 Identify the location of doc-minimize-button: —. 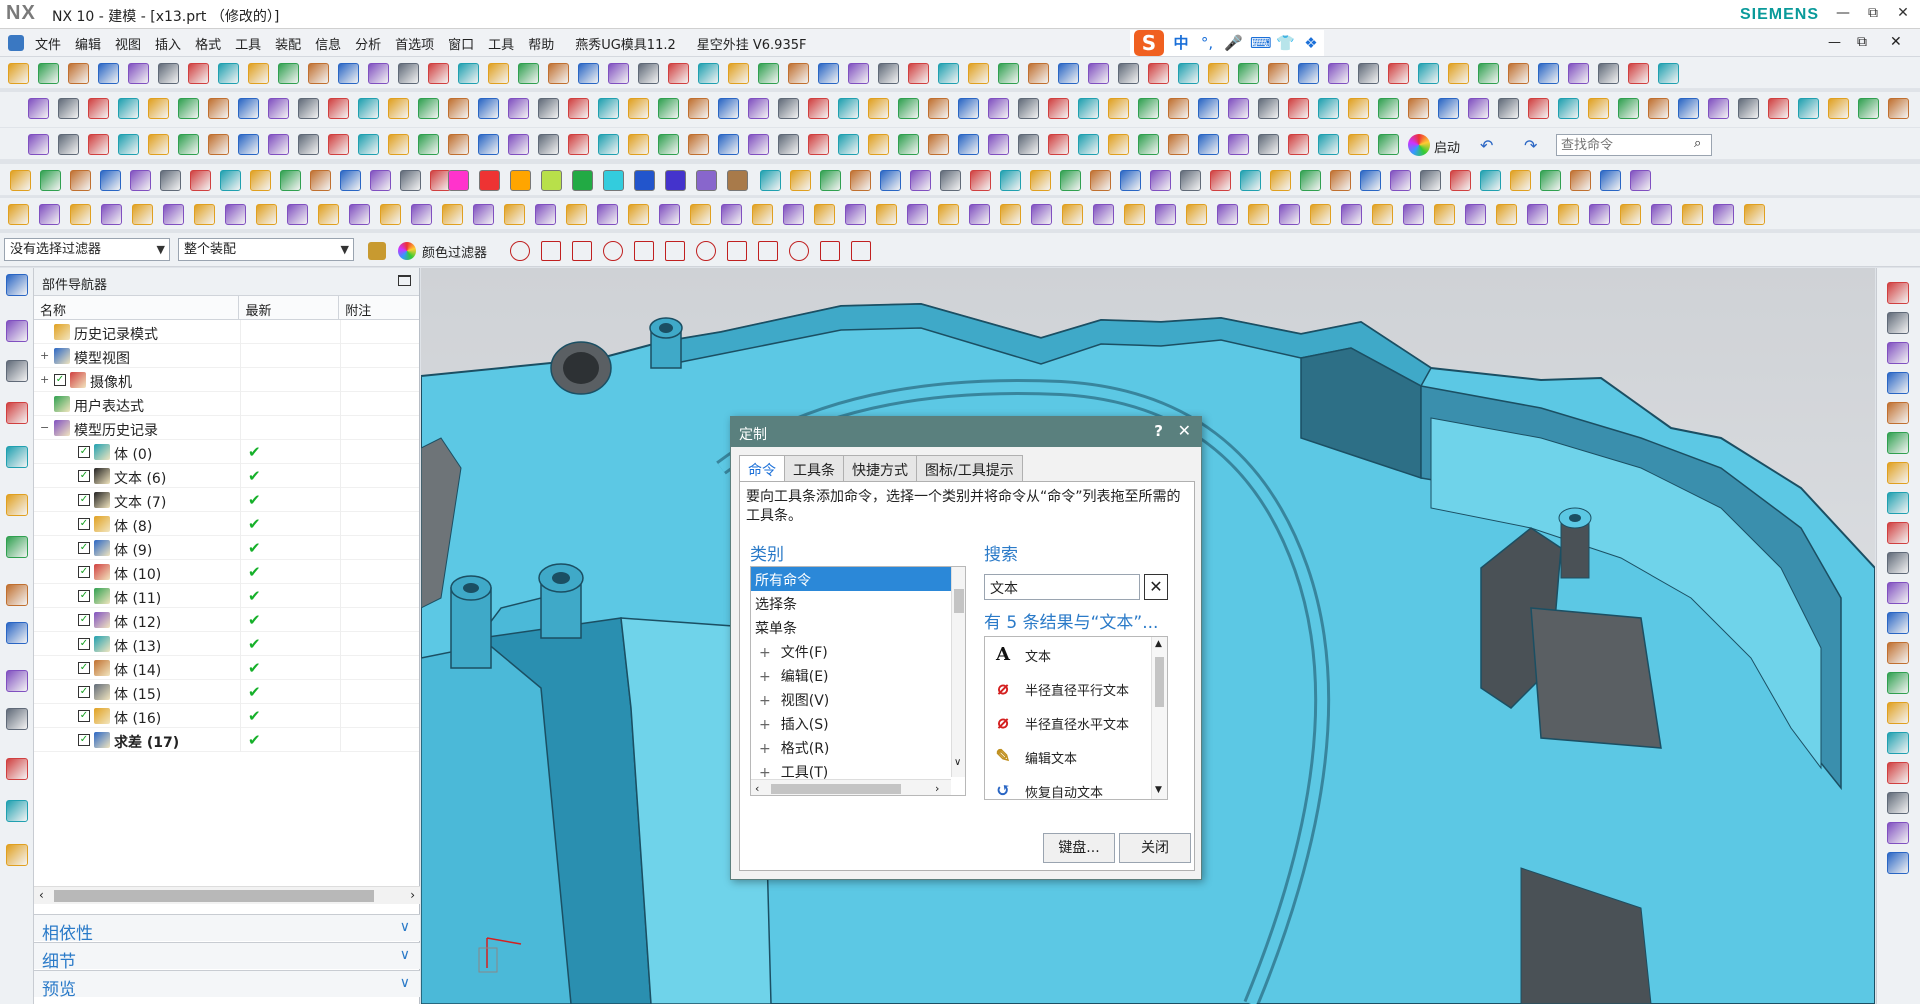
(1834, 42).